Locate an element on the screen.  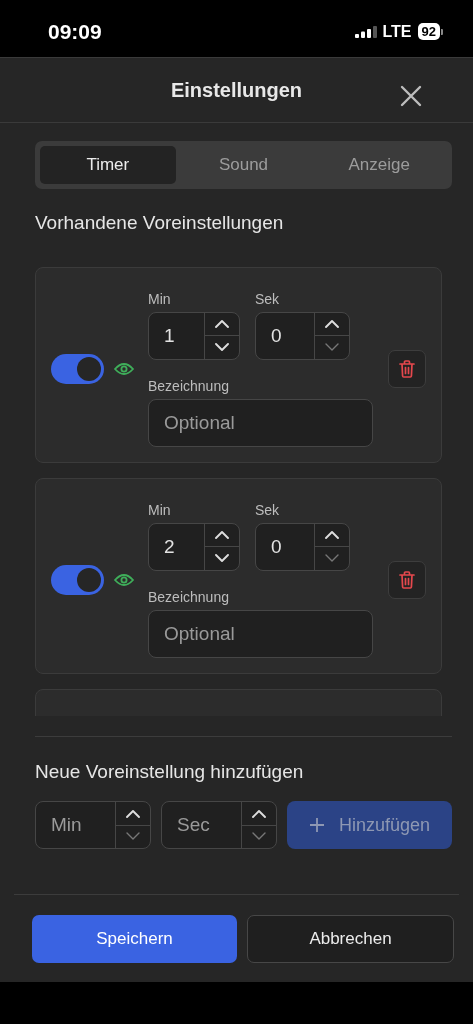
number-field: Min is located at coordinates (93, 825).